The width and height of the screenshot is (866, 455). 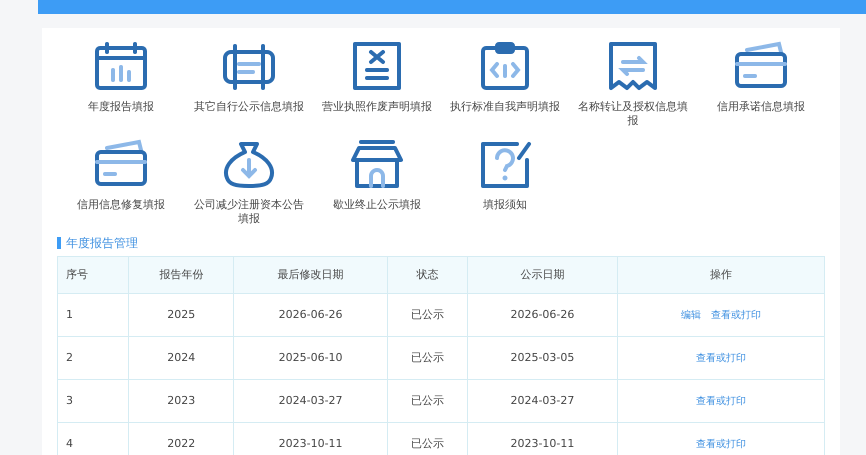 I want to click on table-cell: 2025, so click(x=181, y=315).